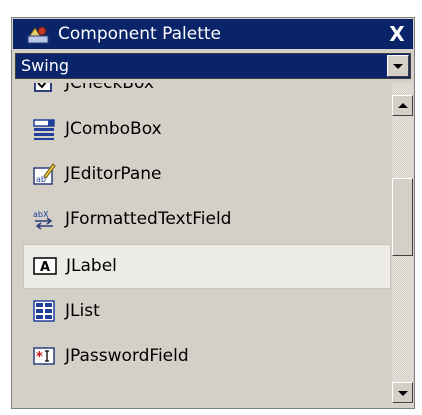 This screenshot has height=415, width=422. What do you see at coordinates (139, 34) in the screenshot?
I see `window-title: Component Palette` at bounding box center [139, 34].